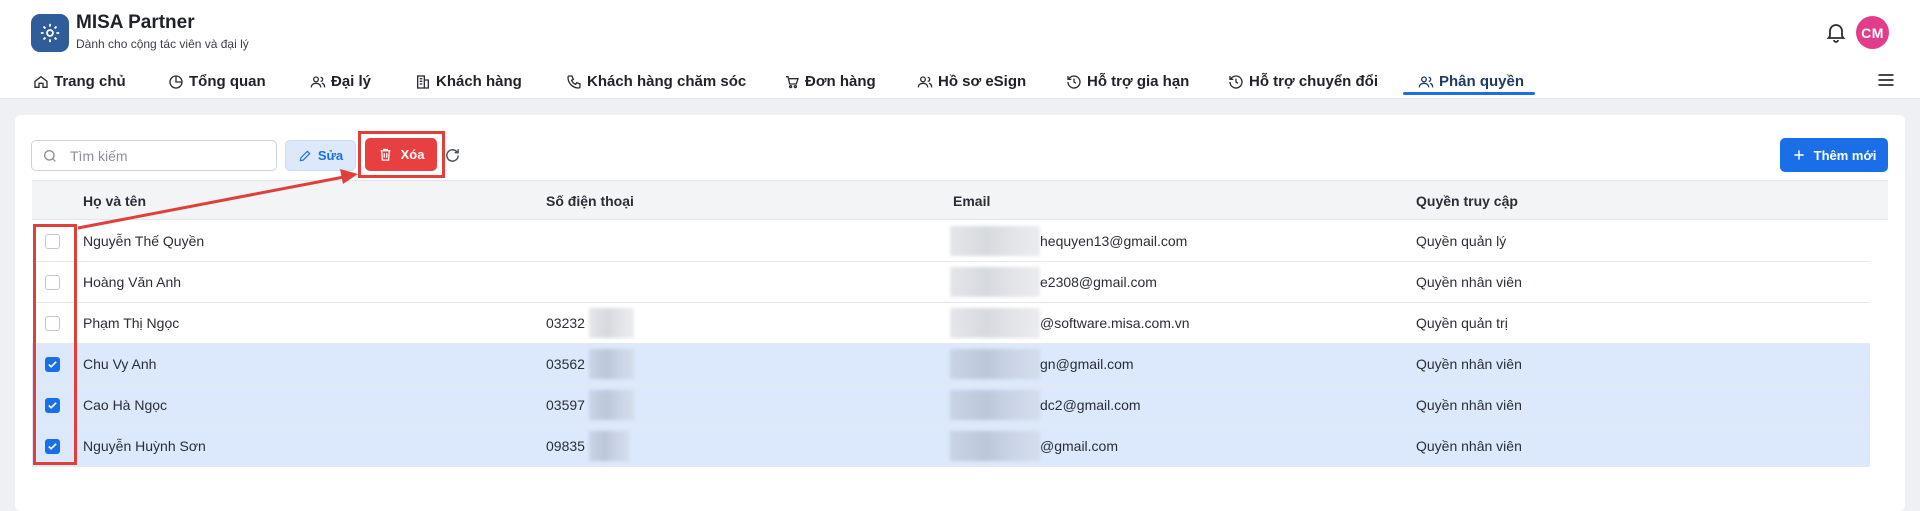 The height and width of the screenshot is (511, 1920). What do you see at coordinates (1314, 81) in the screenshot?
I see `nav-label: Hỗ trợ chuyển đổi` at bounding box center [1314, 81].